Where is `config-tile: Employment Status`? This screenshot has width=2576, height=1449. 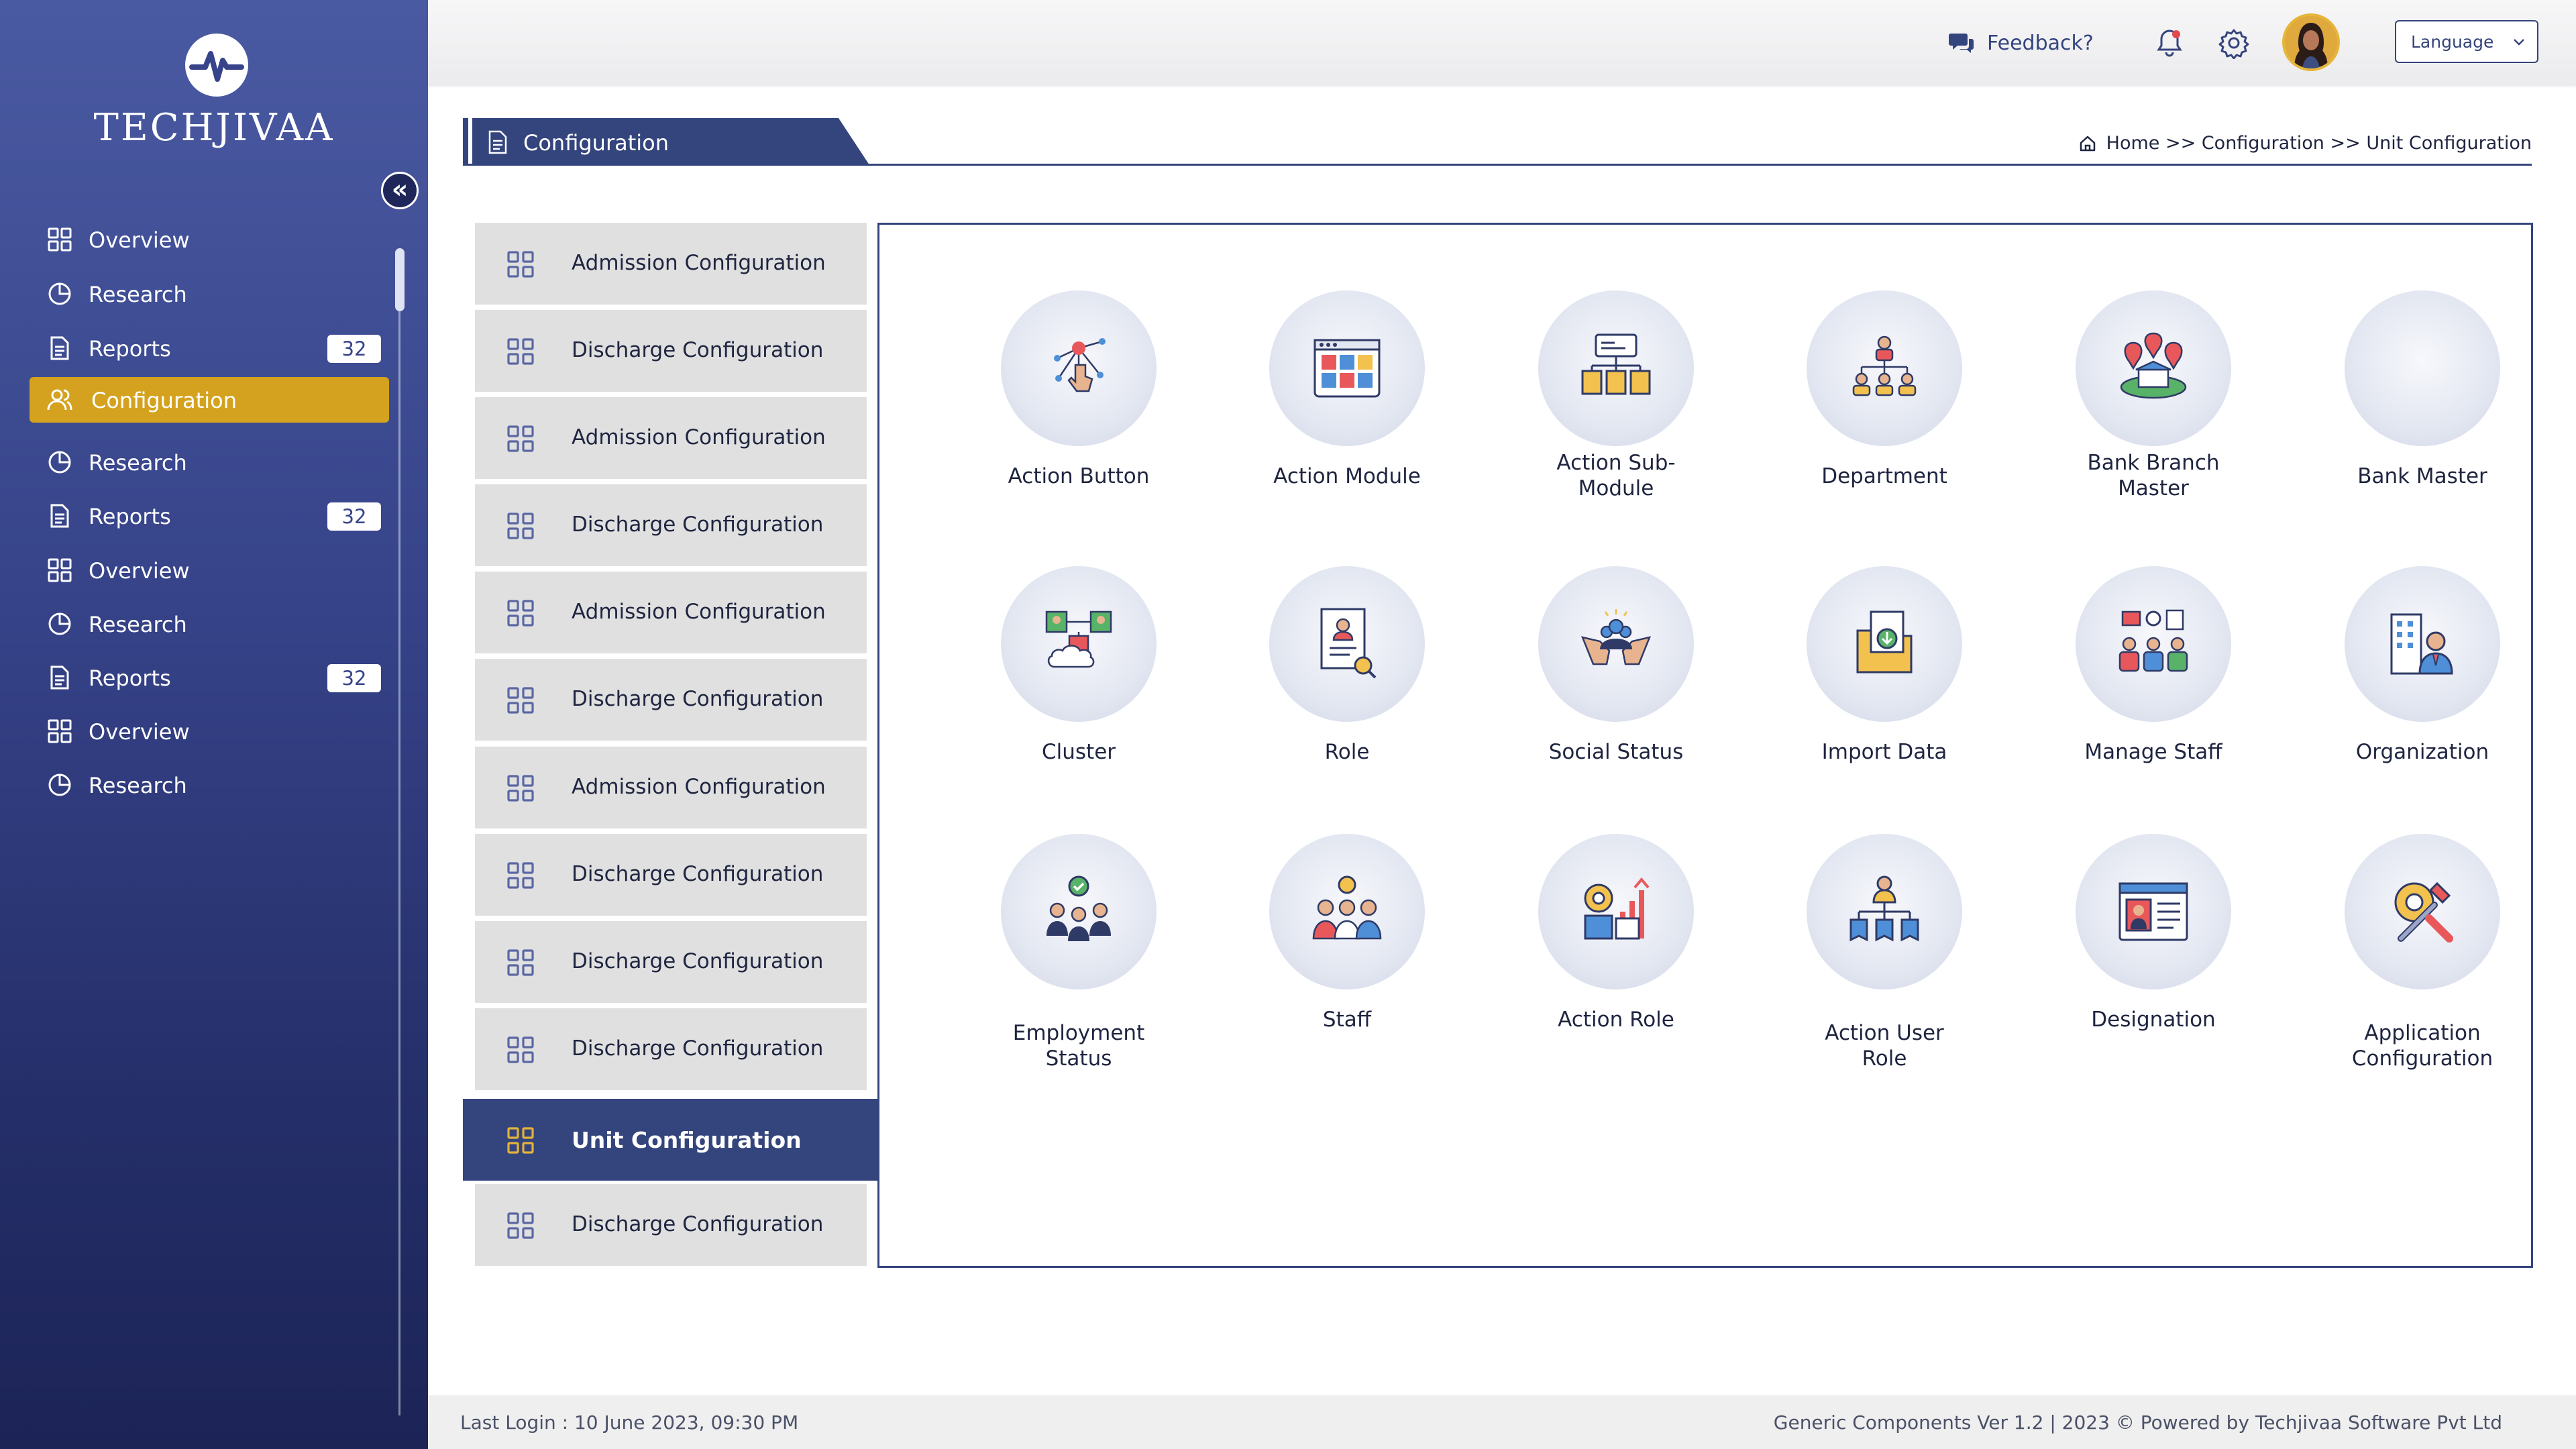 config-tile: Employment Status is located at coordinates (1079, 954).